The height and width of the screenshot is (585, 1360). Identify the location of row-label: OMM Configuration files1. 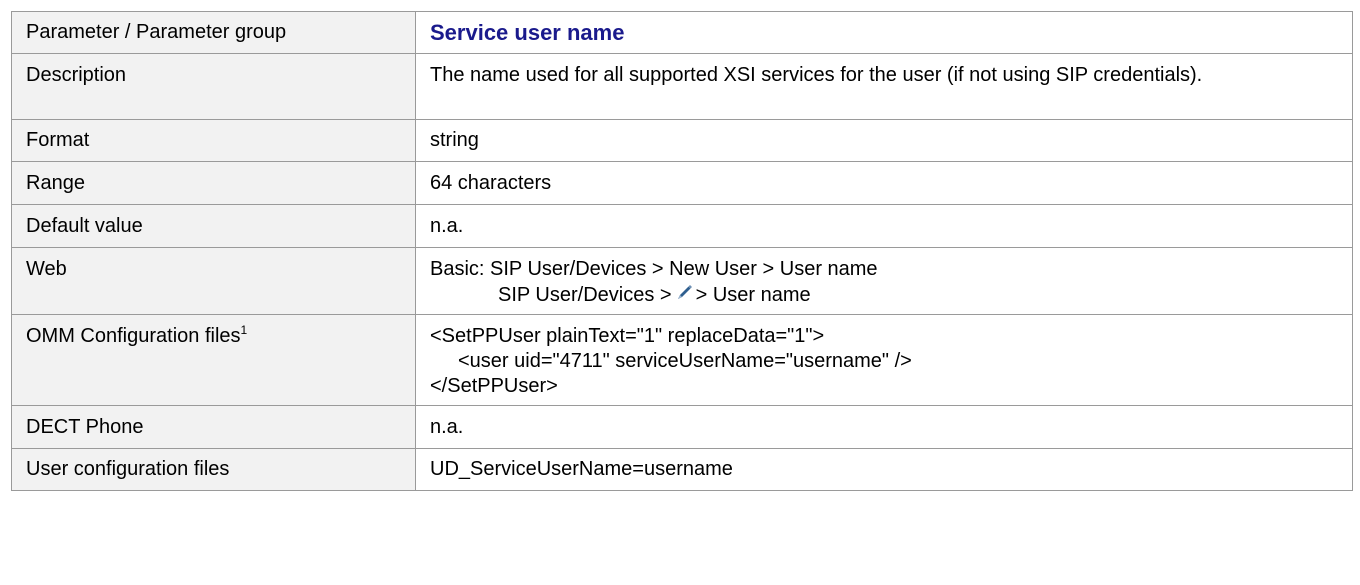
(213, 360).